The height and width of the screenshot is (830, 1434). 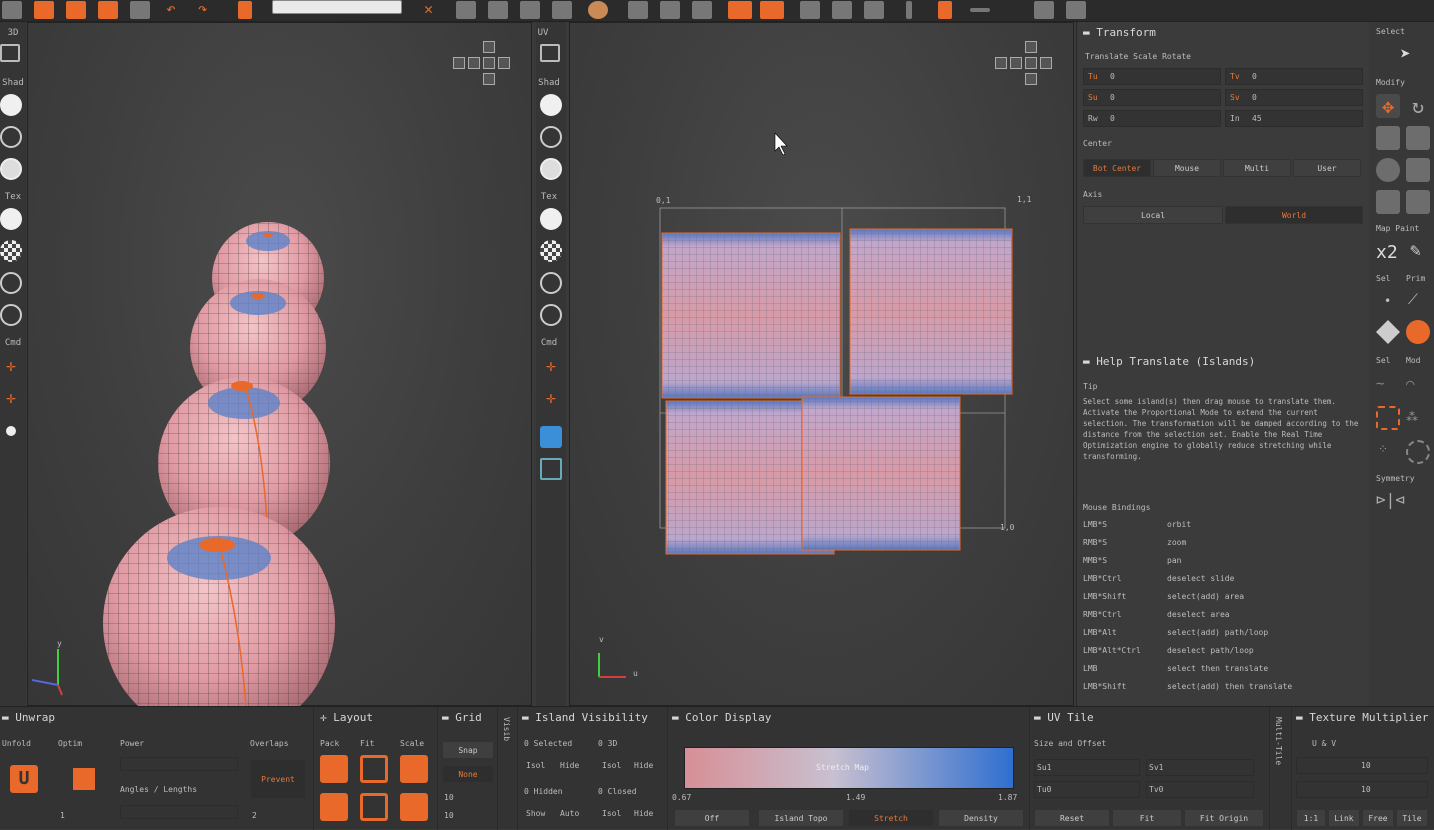 What do you see at coordinates (1344, 818) in the screenshot?
I see `link-button: Link` at bounding box center [1344, 818].